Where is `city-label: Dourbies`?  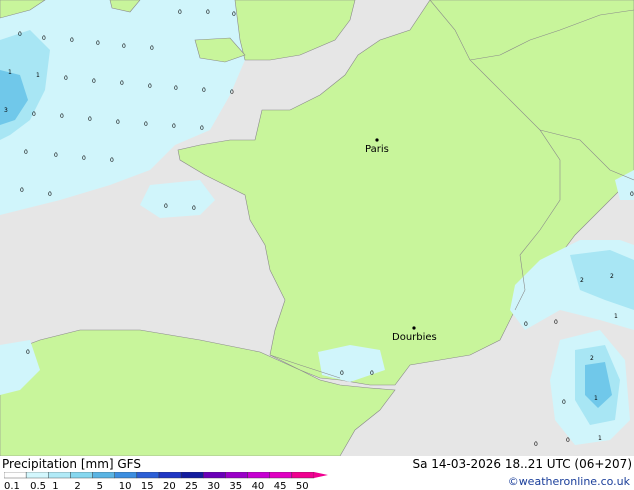 city-label: Dourbies is located at coordinates (414, 337).